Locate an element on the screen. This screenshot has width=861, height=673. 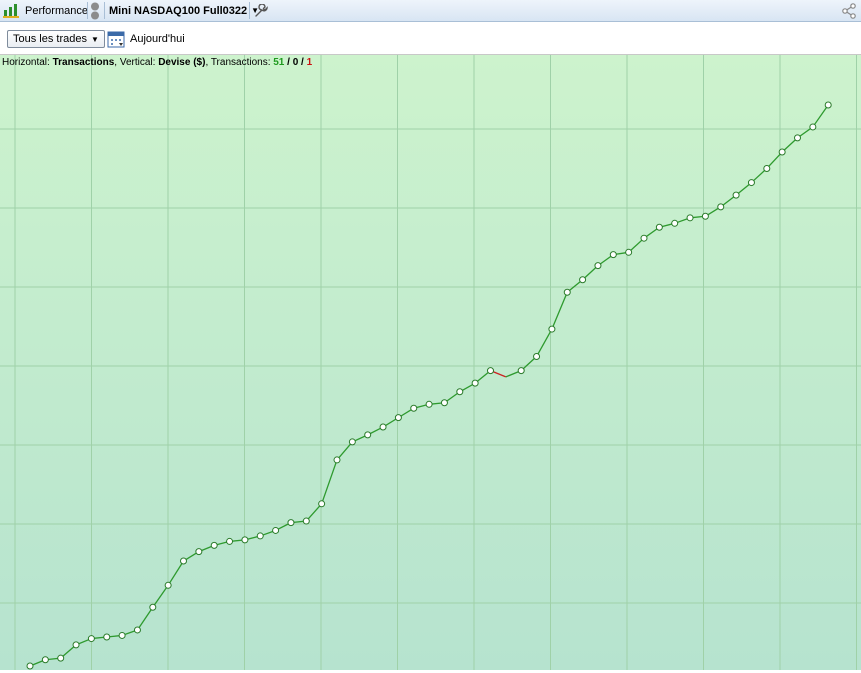
strategy-dropdown: Mini NASDAQ100 Full0322 ▼ is located at coordinates (184, 10).